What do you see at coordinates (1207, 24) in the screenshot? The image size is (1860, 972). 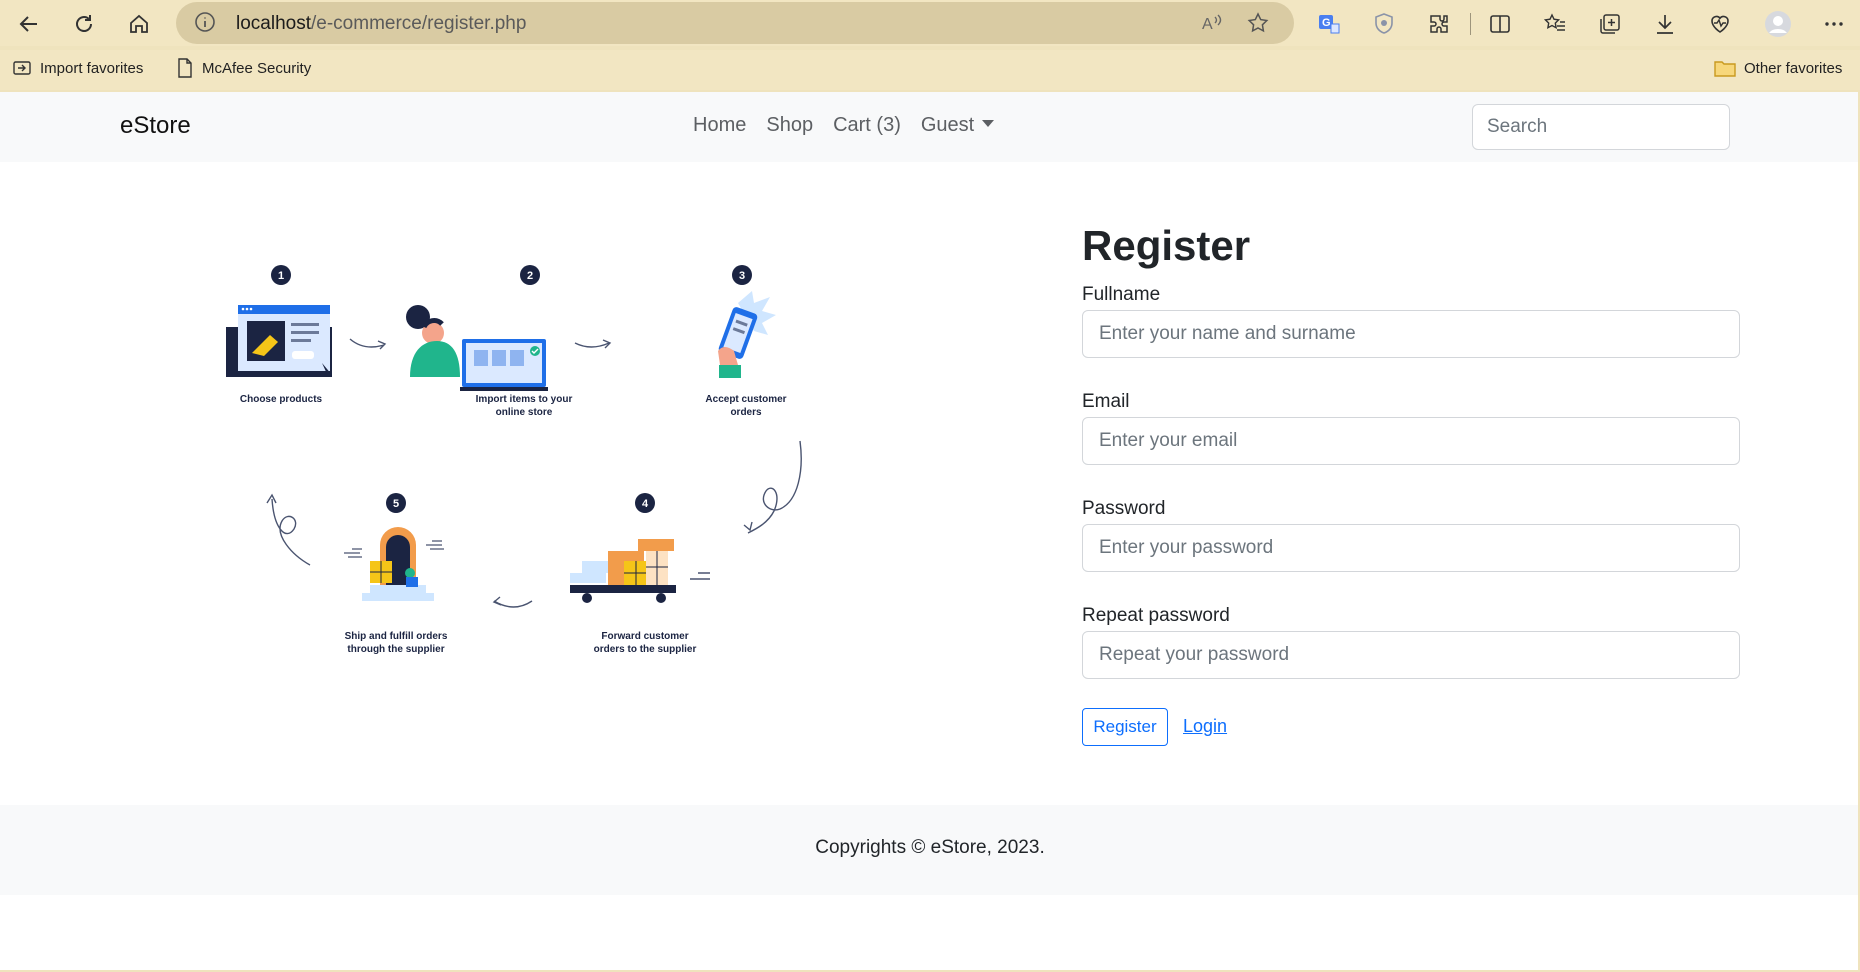 I see `svg-text: A` at bounding box center [1207, 24].